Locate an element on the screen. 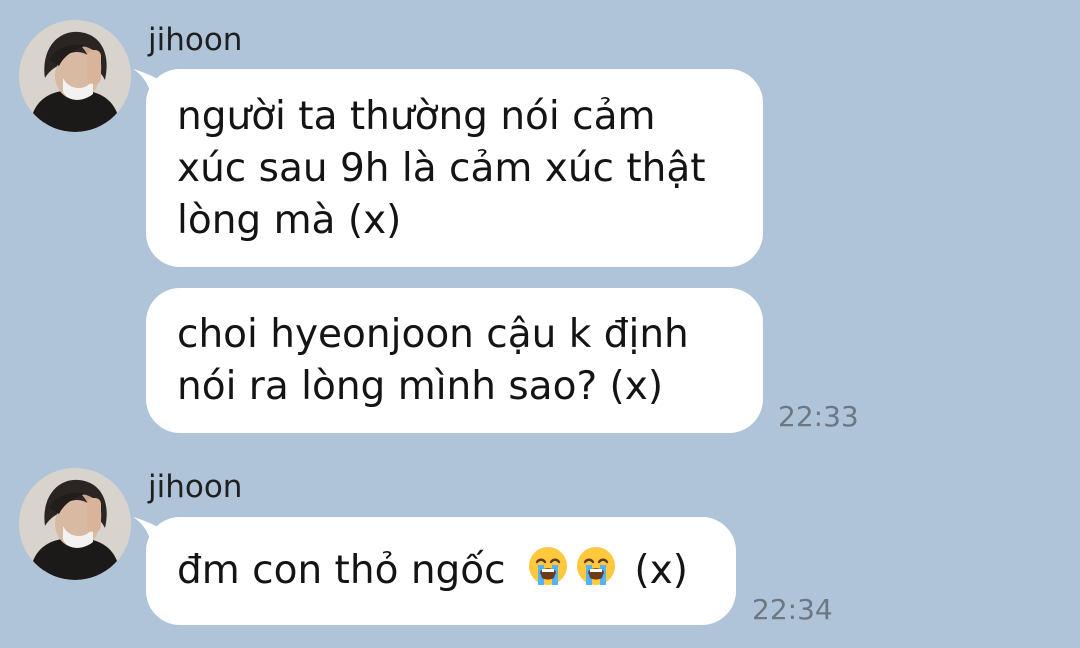 The width and height of the screenshot is (1080, 648). message-line: choi hyeonjoon cậu k định is located at coordinates (433, 334).